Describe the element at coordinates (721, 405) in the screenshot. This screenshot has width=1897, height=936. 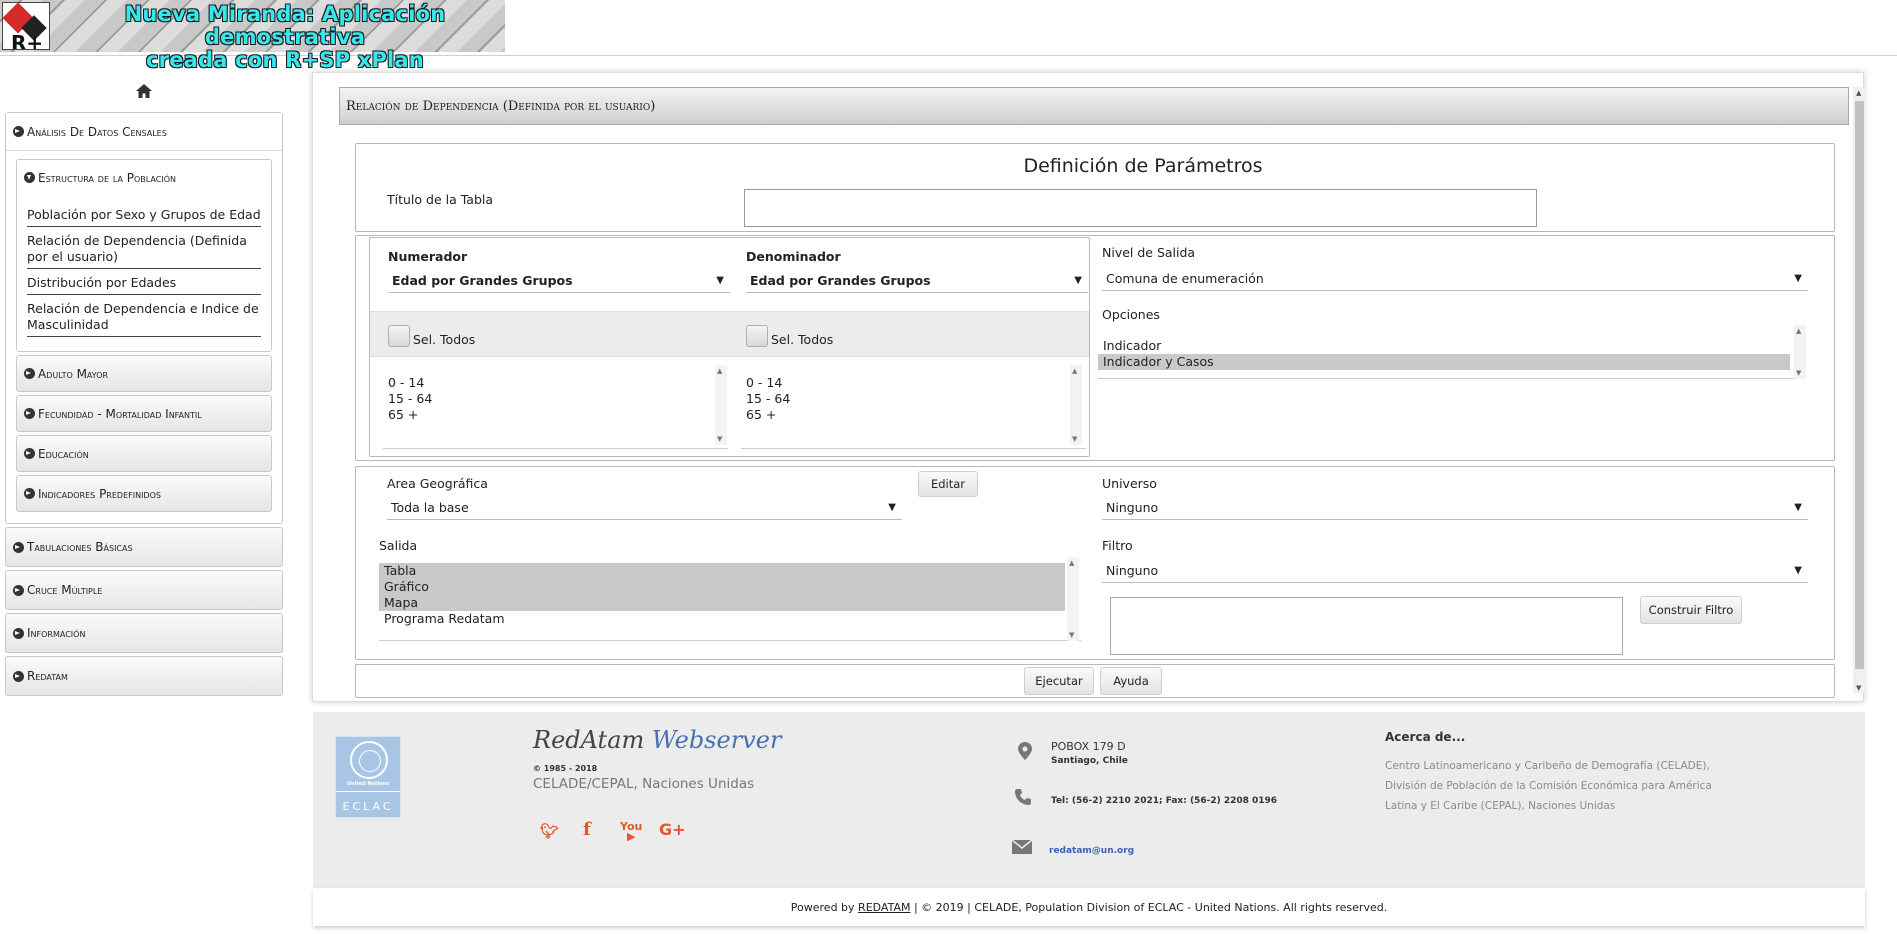
I see `numerador-list-scrollbar: ▲ ▼` at that location.